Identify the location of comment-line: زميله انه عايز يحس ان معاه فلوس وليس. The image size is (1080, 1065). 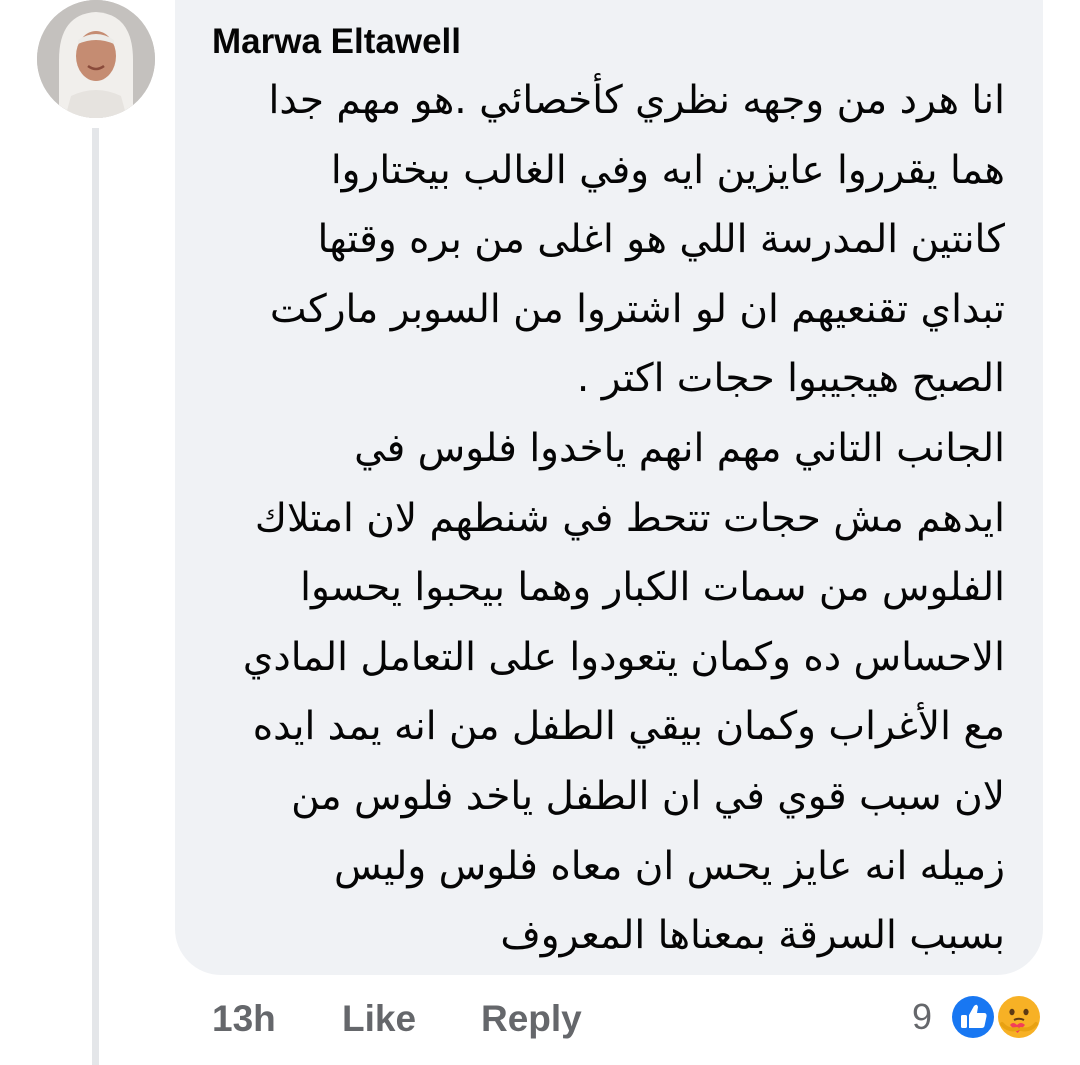
(669, 866).